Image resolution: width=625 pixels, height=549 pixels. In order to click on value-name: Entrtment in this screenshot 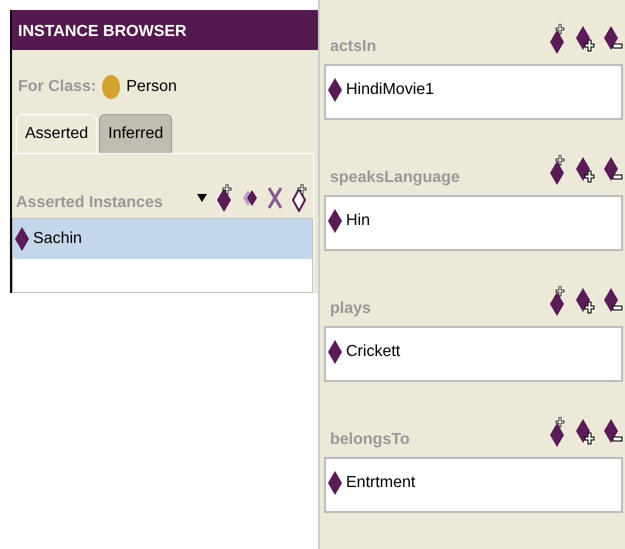, I will do `click(381, 483)`.